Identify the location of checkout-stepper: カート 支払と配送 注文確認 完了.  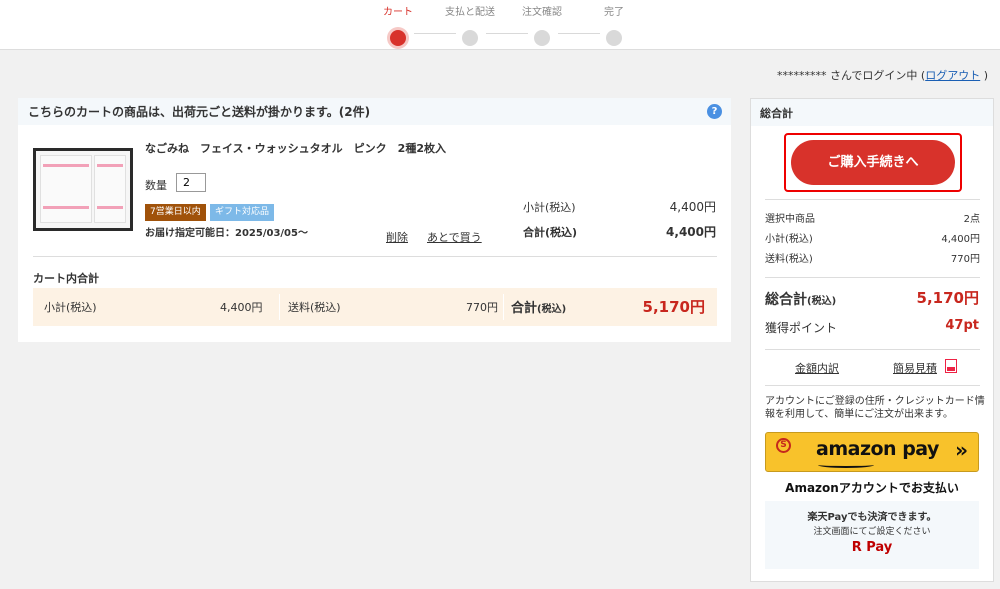
(500, 25).